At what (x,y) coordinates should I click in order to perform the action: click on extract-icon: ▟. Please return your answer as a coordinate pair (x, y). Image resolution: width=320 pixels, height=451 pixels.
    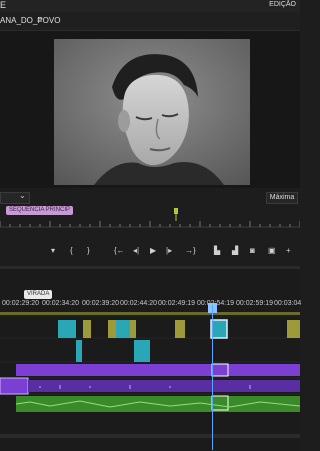
    Looking at the image, I should click on (235, 250).